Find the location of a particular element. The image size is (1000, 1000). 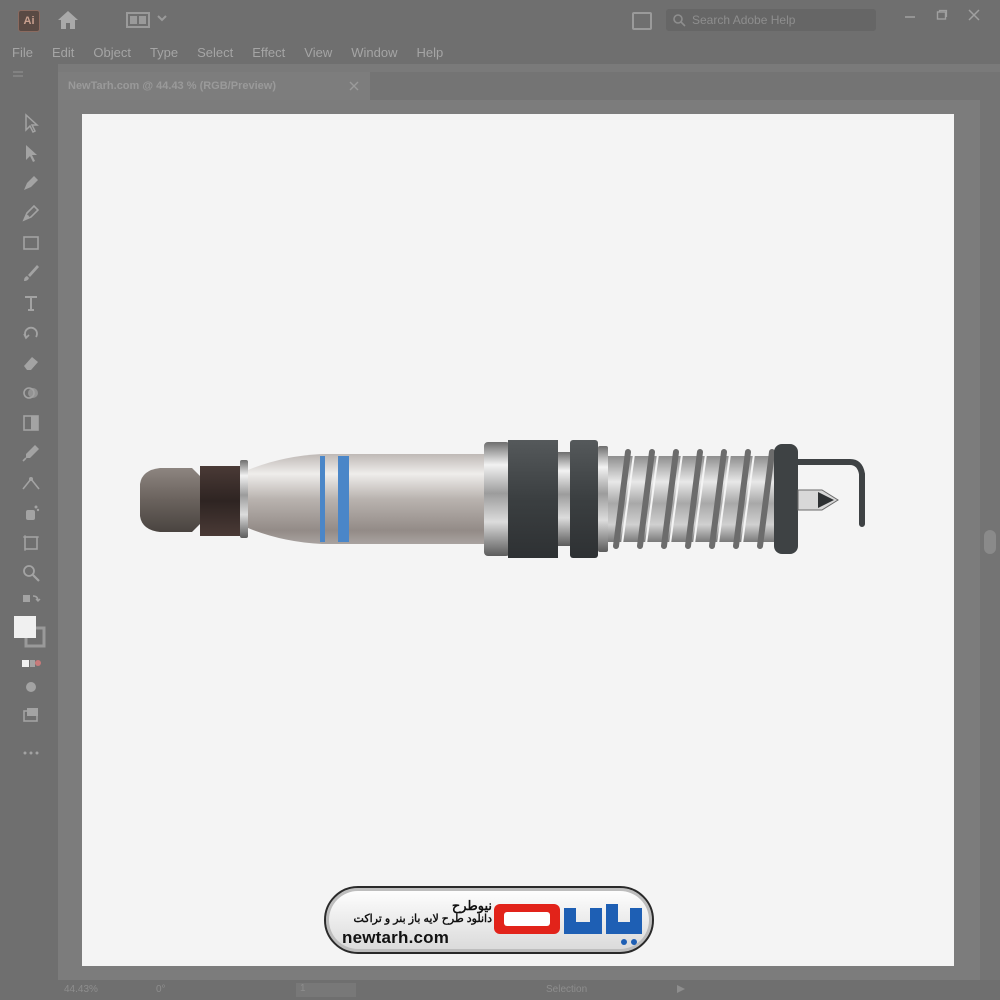

scrollbar-thumb is located at coordinates (990, 542).